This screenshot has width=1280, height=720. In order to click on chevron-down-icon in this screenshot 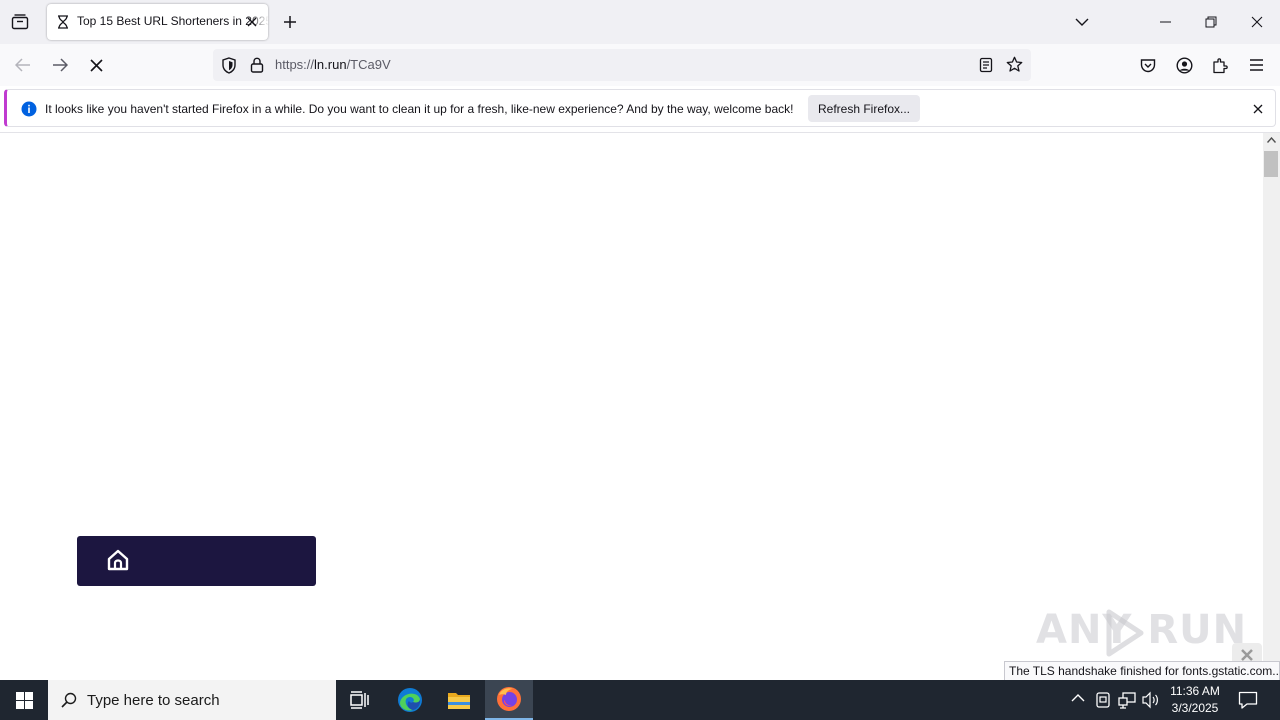, I will do `click(1082, 22)`.